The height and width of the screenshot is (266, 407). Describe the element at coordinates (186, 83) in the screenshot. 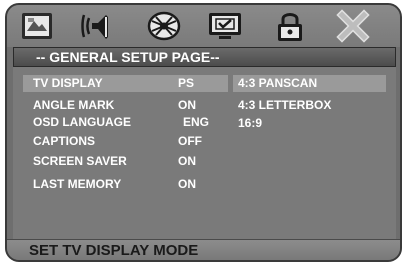

I see `setting-value: PS` at that location.